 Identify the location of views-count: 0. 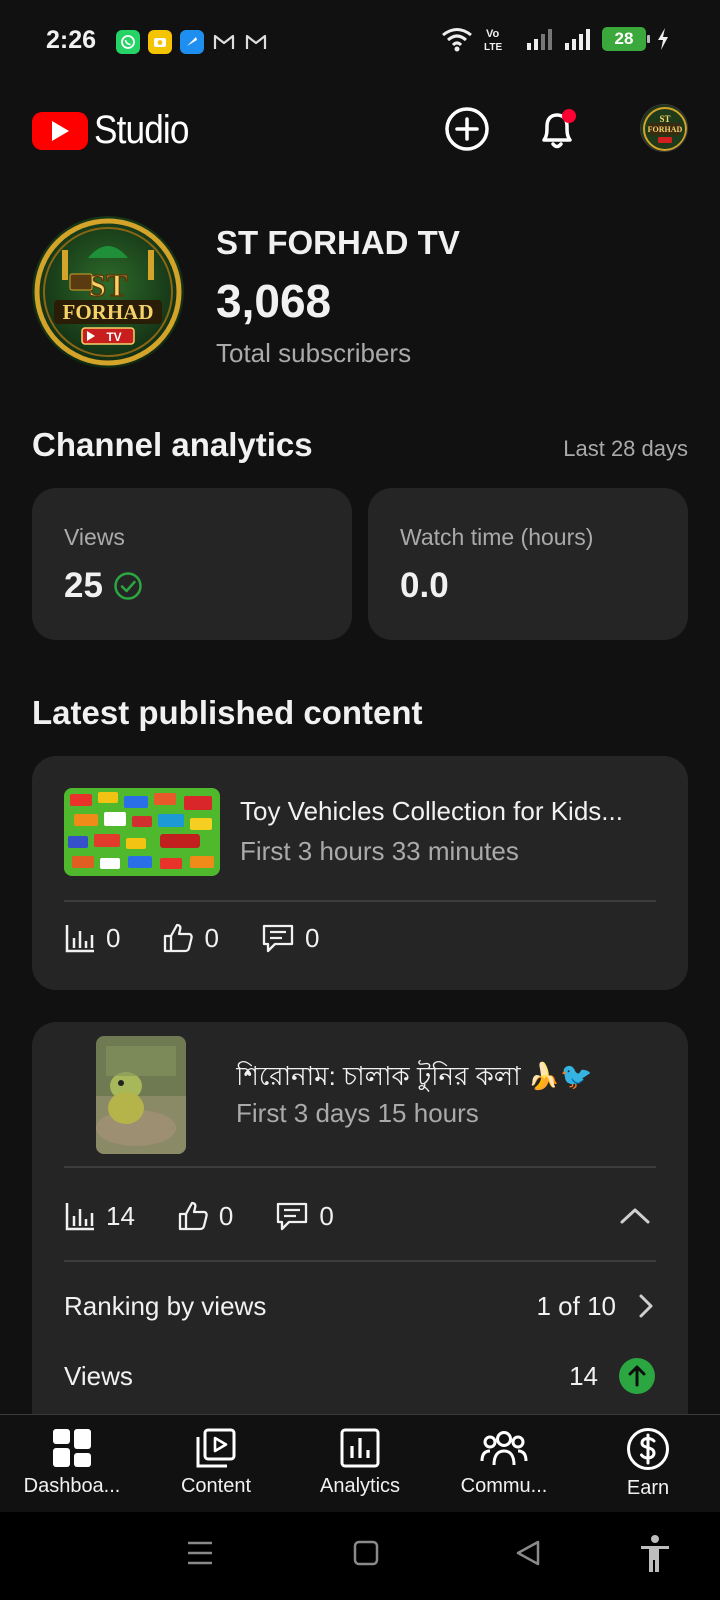
(113, 937).